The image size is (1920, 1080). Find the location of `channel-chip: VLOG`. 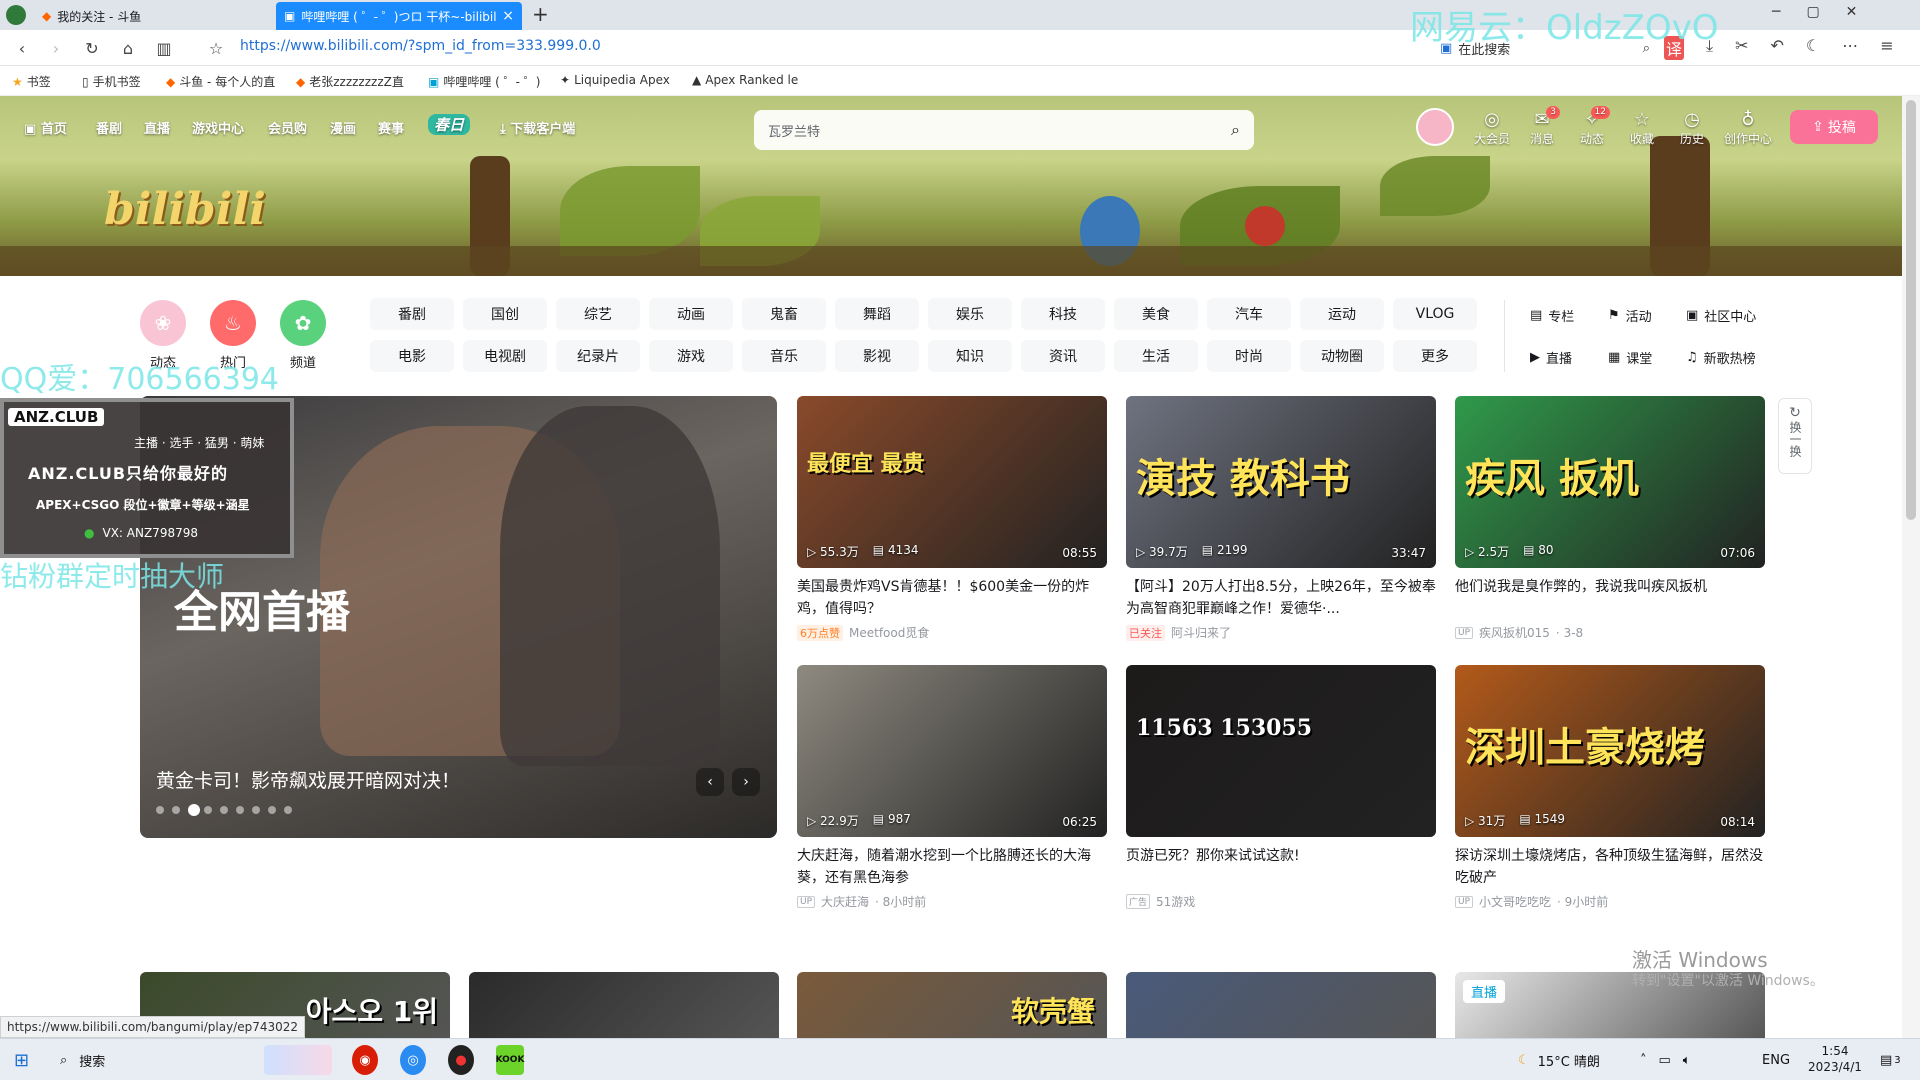

channel-chip: VLOG is located at coordinates (1435, 314).